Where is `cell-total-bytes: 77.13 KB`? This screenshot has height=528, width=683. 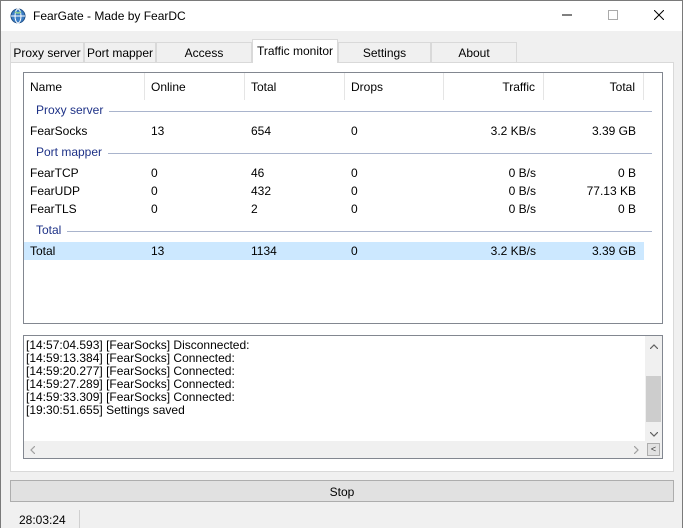
cell-total-bytes: 77.13 KB is located at coordinates (611, 191).